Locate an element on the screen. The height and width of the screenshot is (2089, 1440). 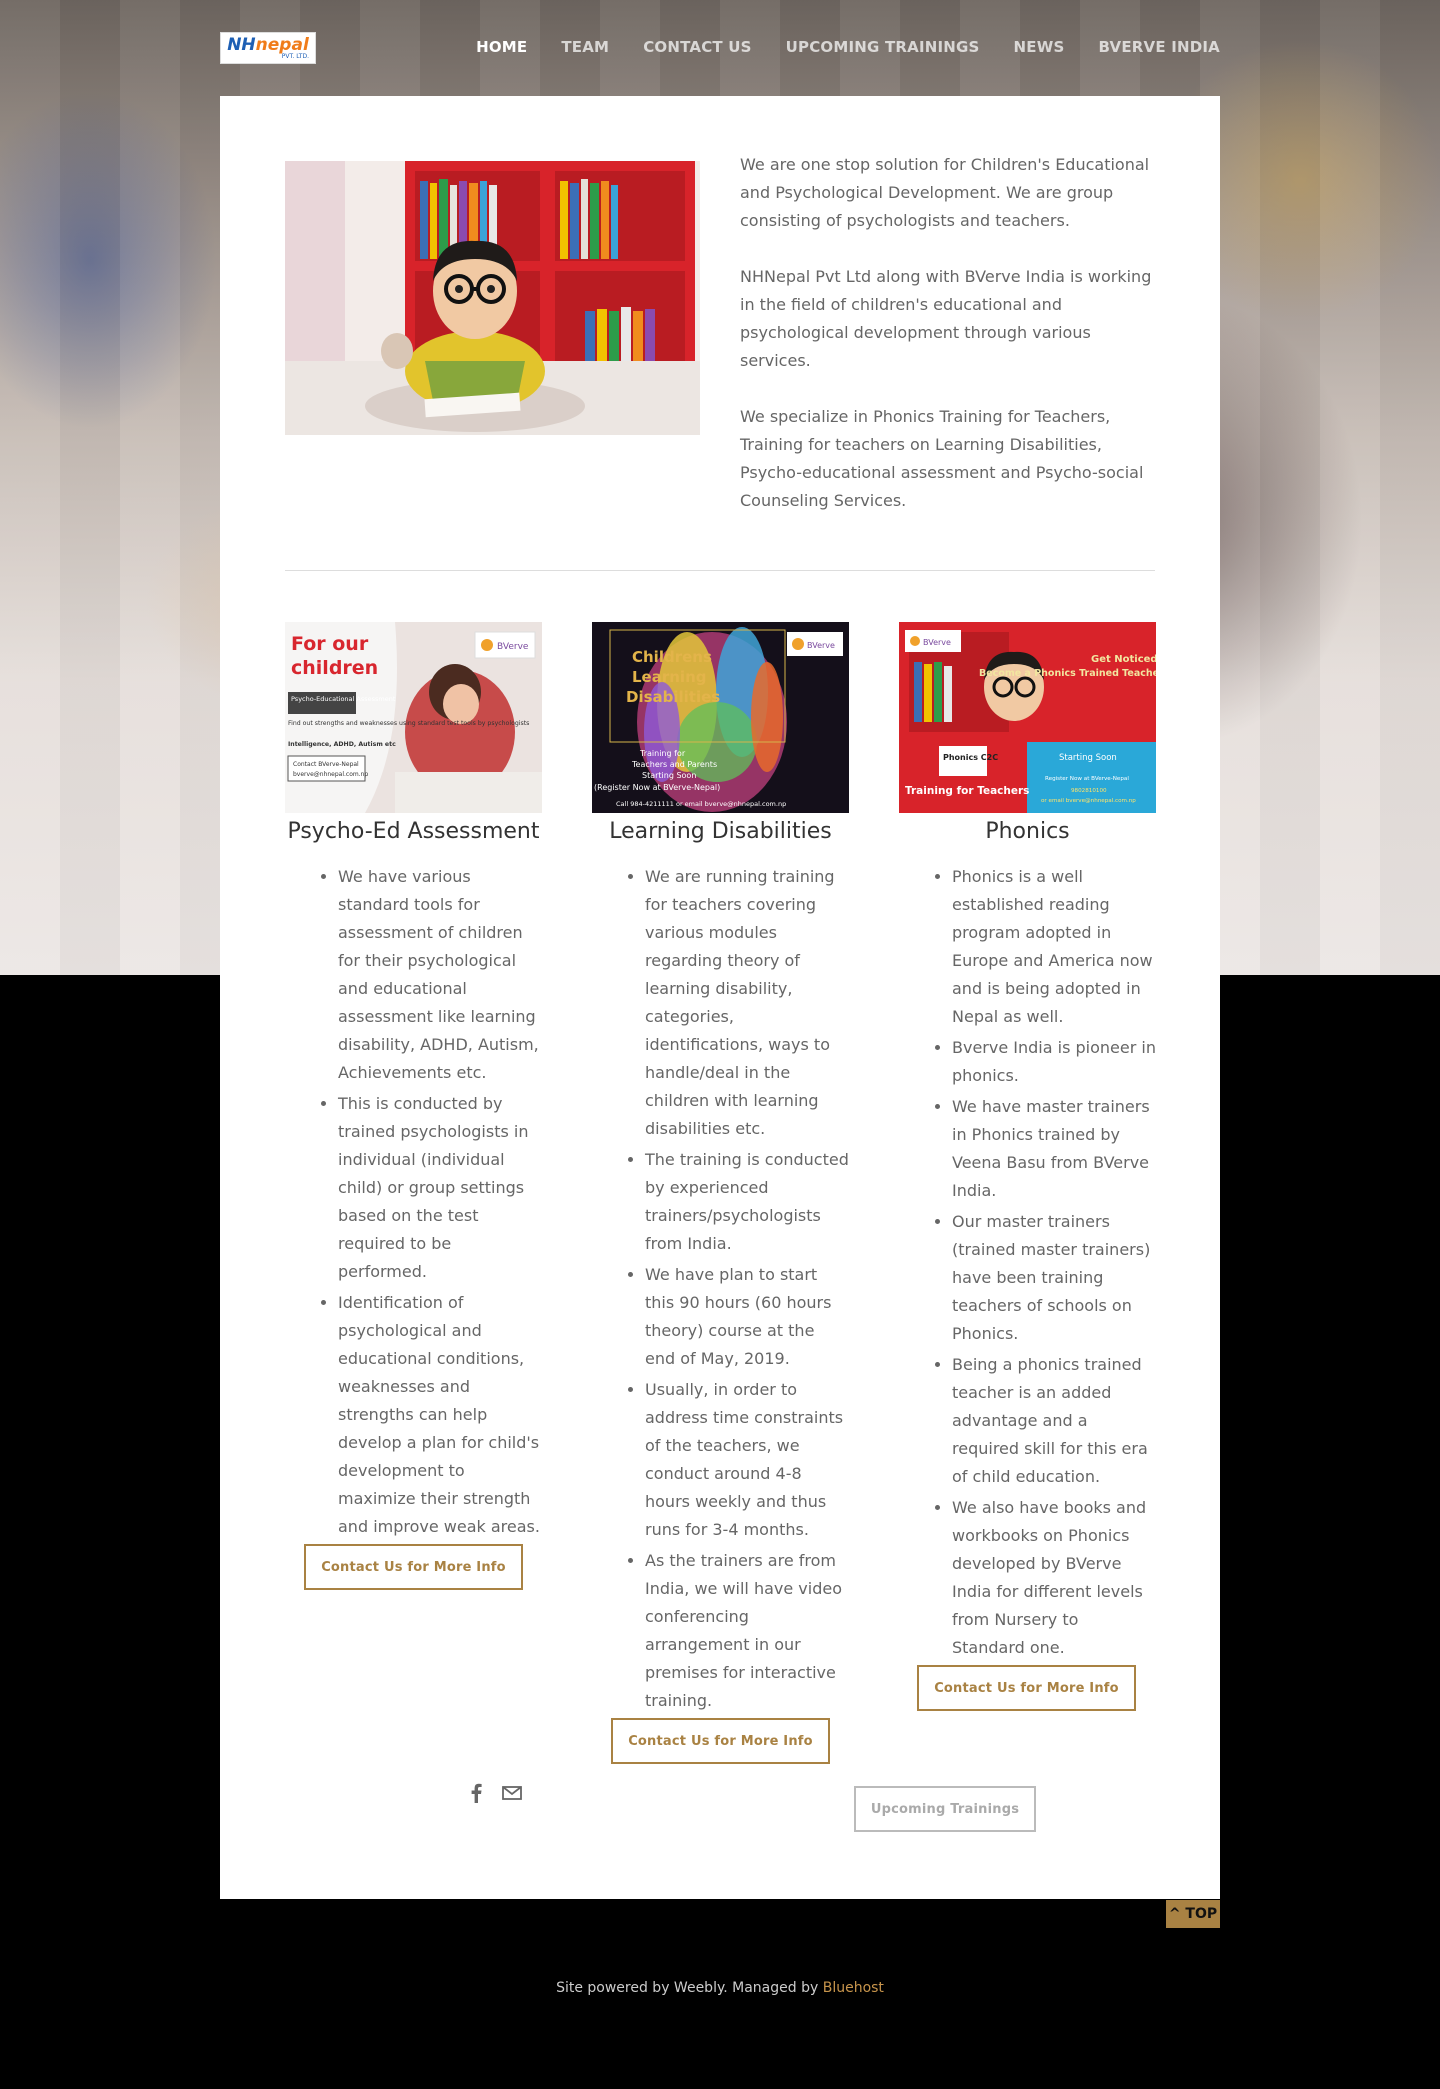
list-item: Bverve India is pioneer in phonics. is located at coordinates (1054, 1062).